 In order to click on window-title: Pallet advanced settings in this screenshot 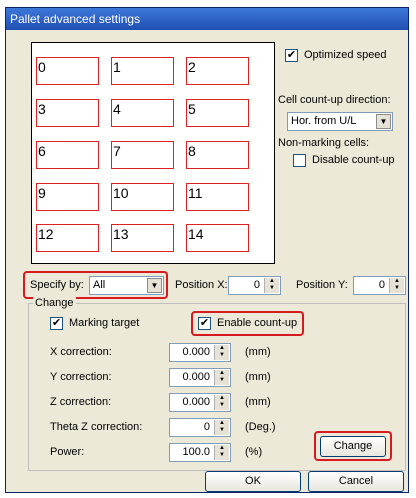, I will do `click(75, 19)`.